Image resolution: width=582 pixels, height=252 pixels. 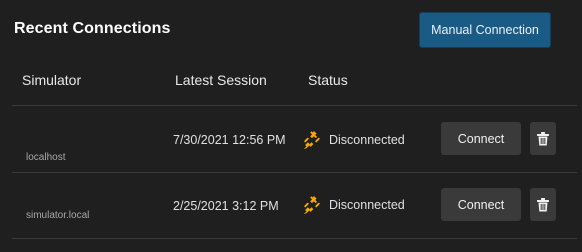 I want to click on manual-connection-button: Manual Connection, so click(x=485, y=30).